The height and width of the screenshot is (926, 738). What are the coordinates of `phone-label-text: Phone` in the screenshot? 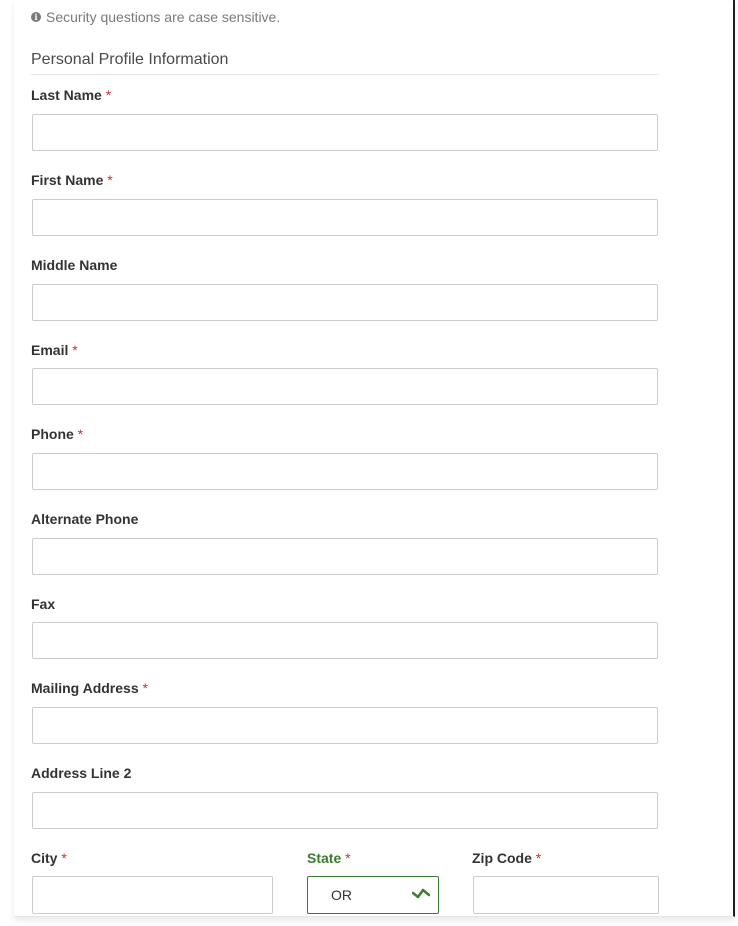 It's located at (52, 434).